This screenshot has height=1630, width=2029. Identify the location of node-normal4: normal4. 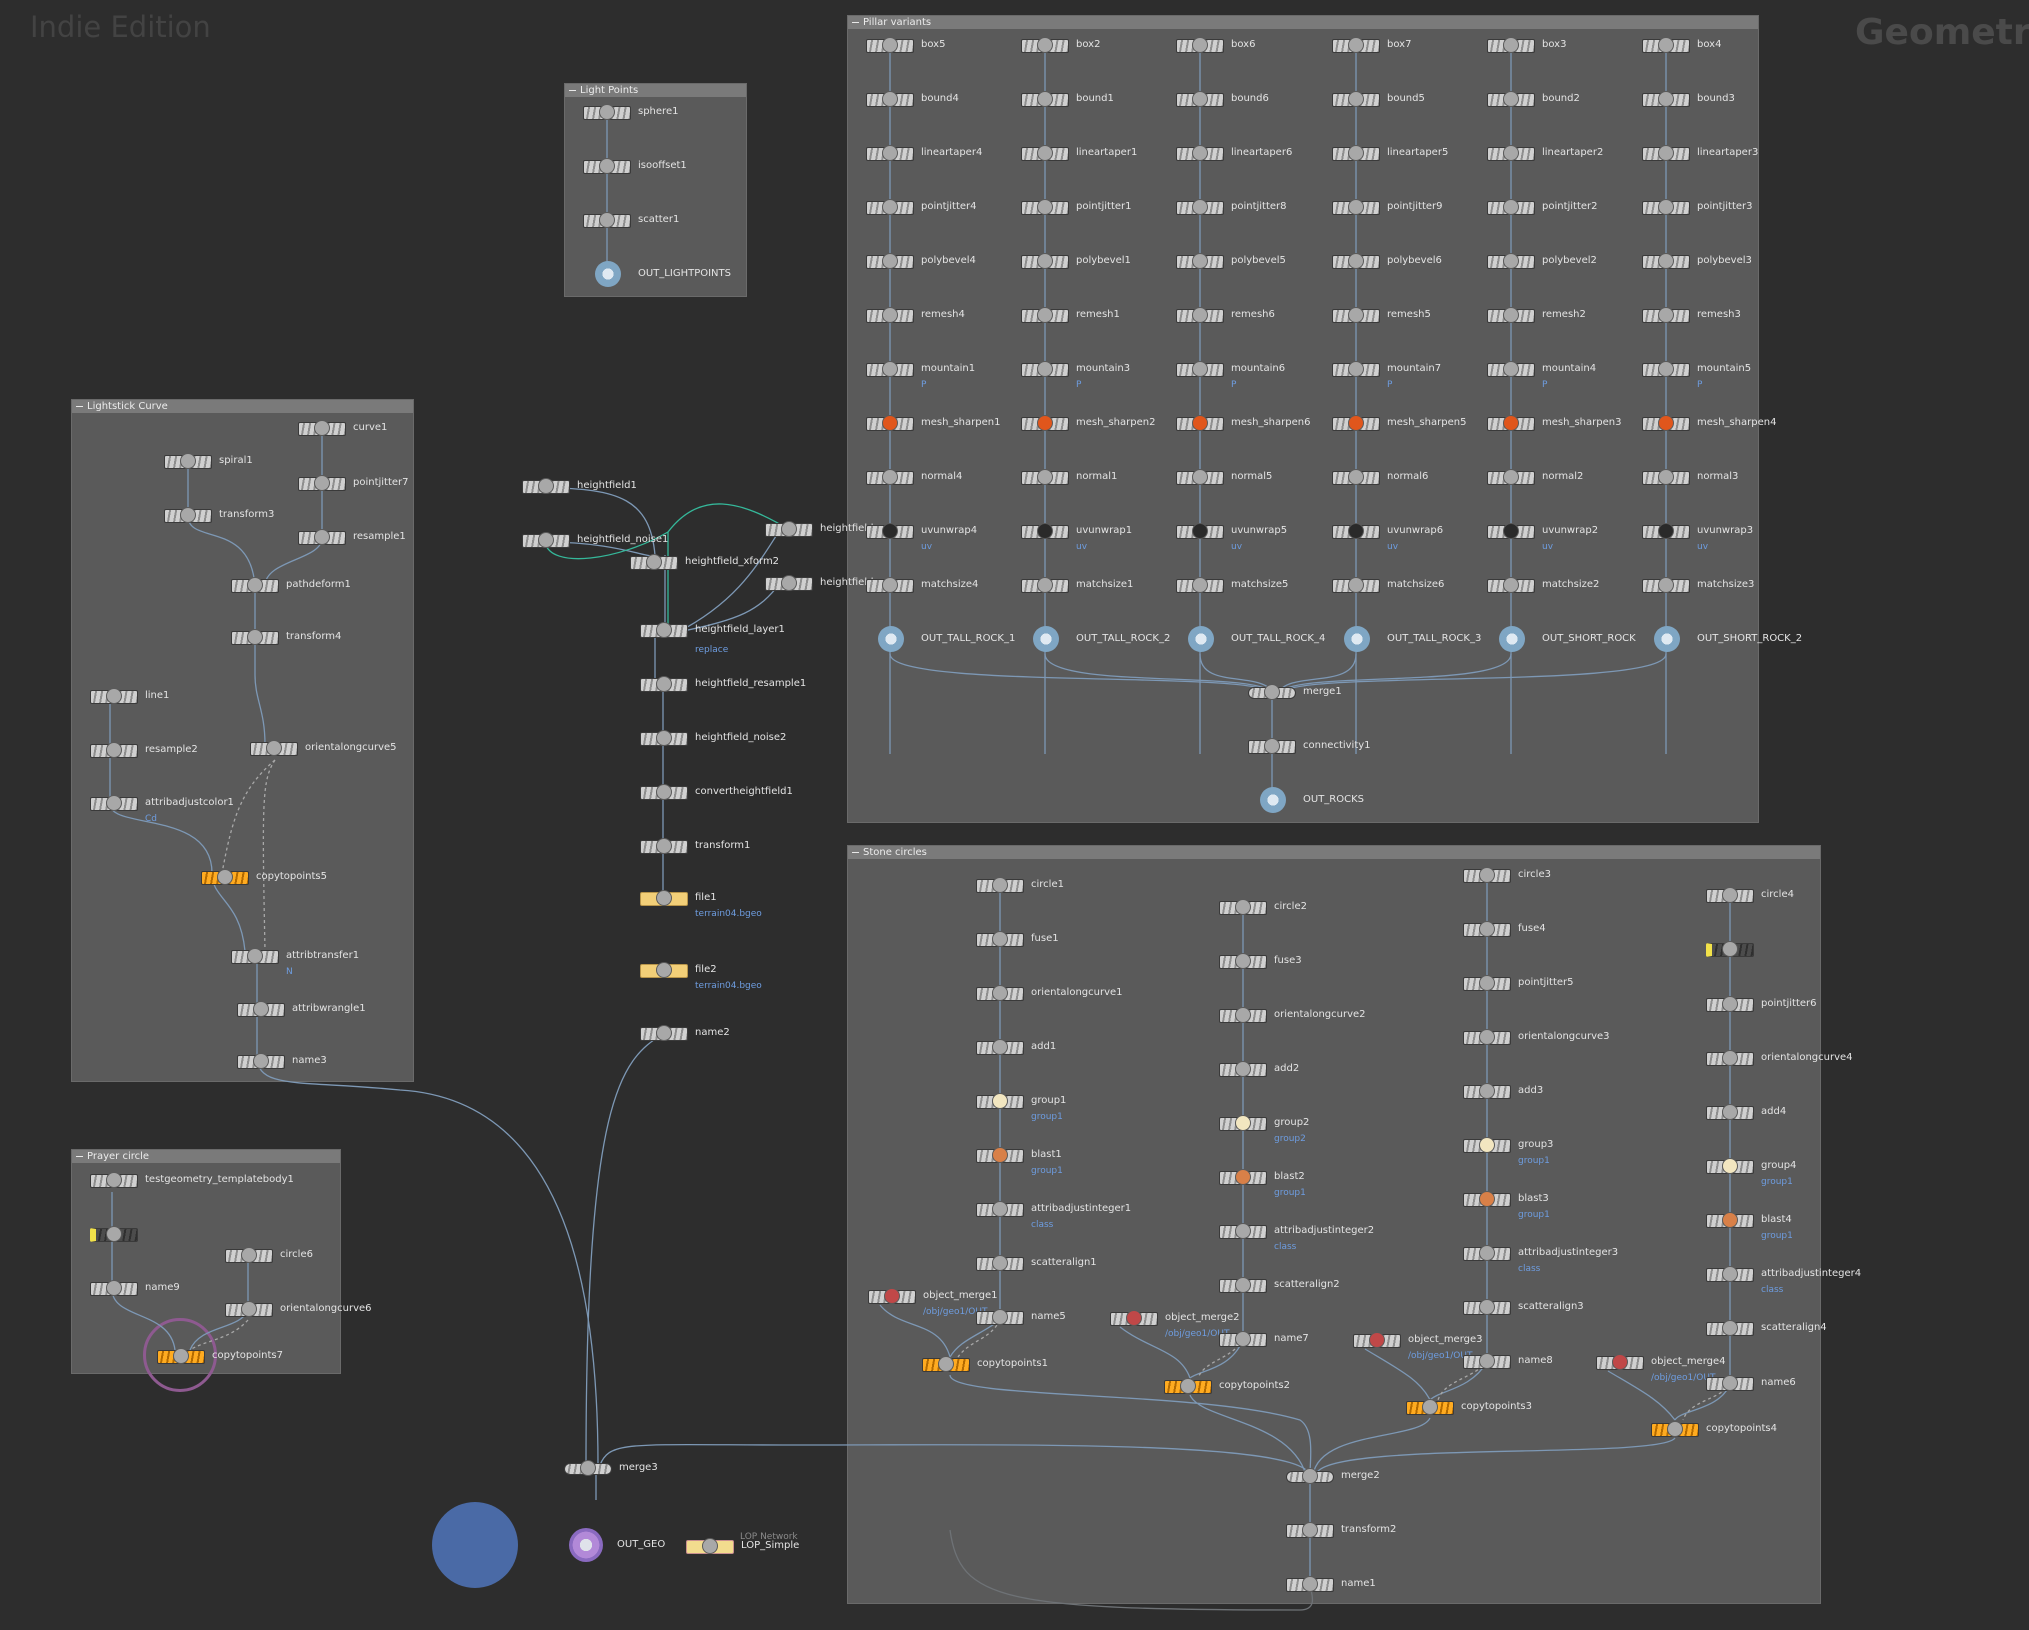
(914, 478).